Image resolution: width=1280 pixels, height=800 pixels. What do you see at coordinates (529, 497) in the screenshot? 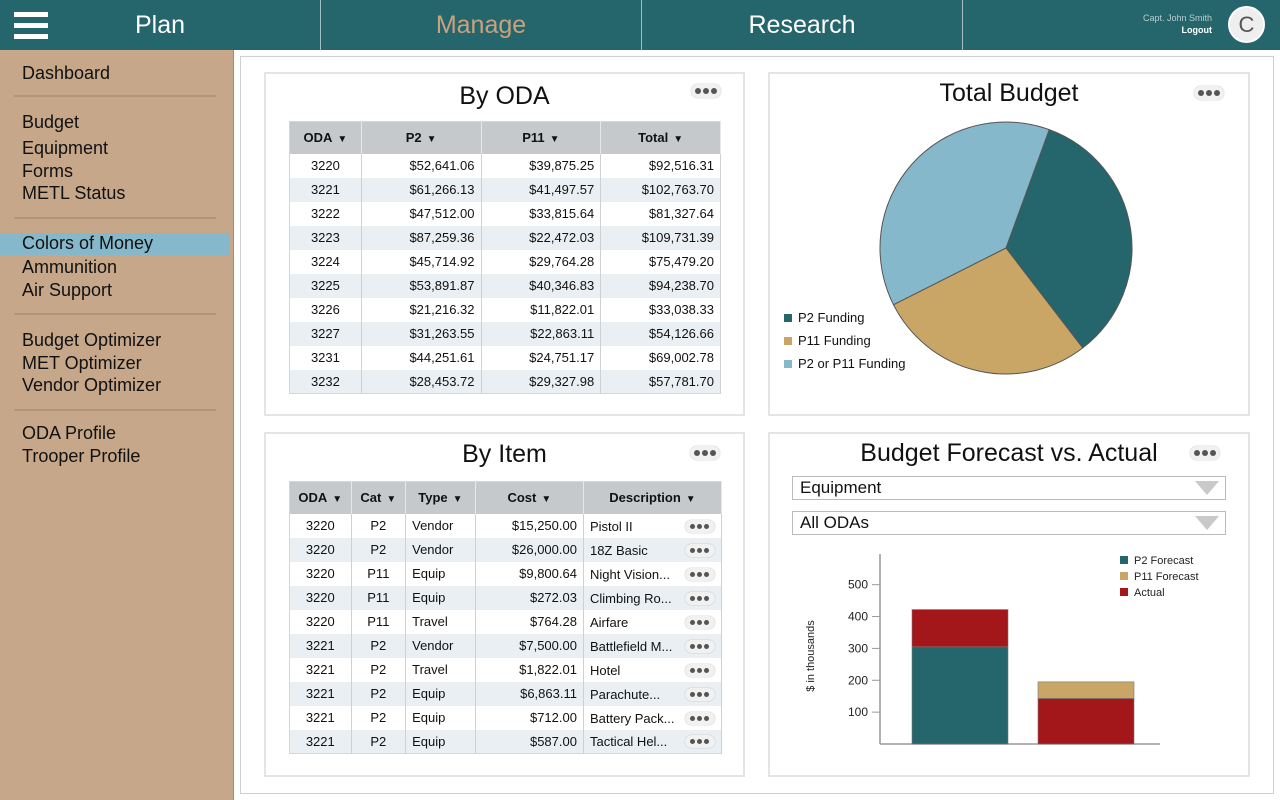
I see `item-header-cost: Cost ▼` at bounding box center [529, 497].